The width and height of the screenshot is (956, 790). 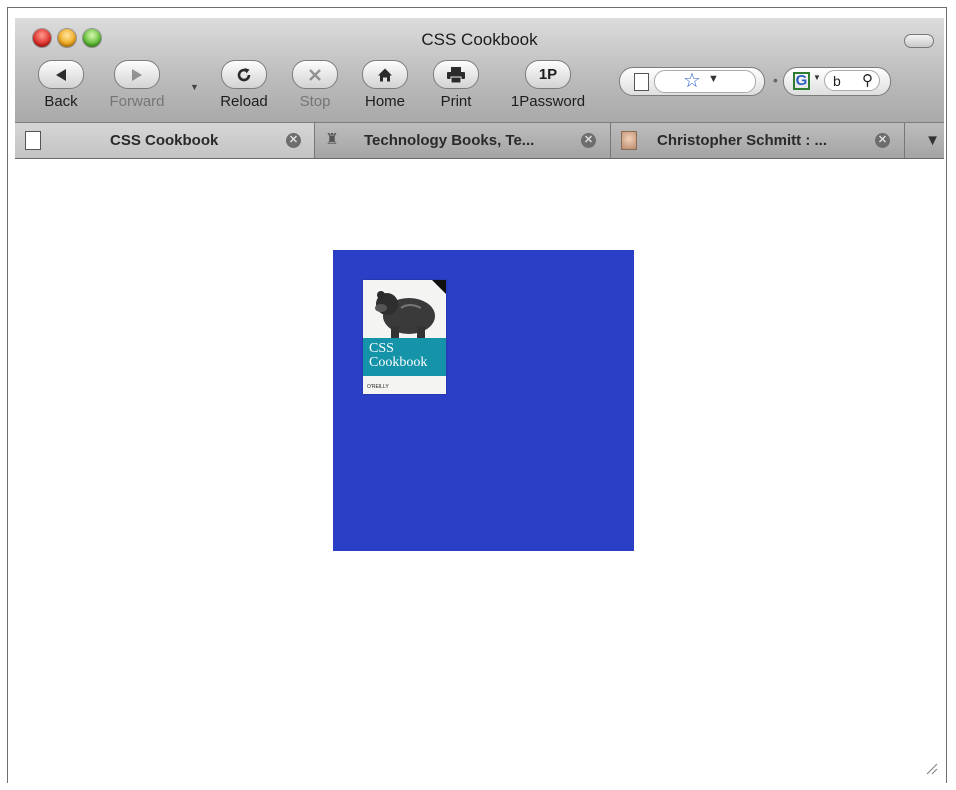 What do you see at coordinates (483, 400) in the screenshot?
I see `blue-background-box: CSS Cookbook O'REILLY` at bounding box center [483, 400].